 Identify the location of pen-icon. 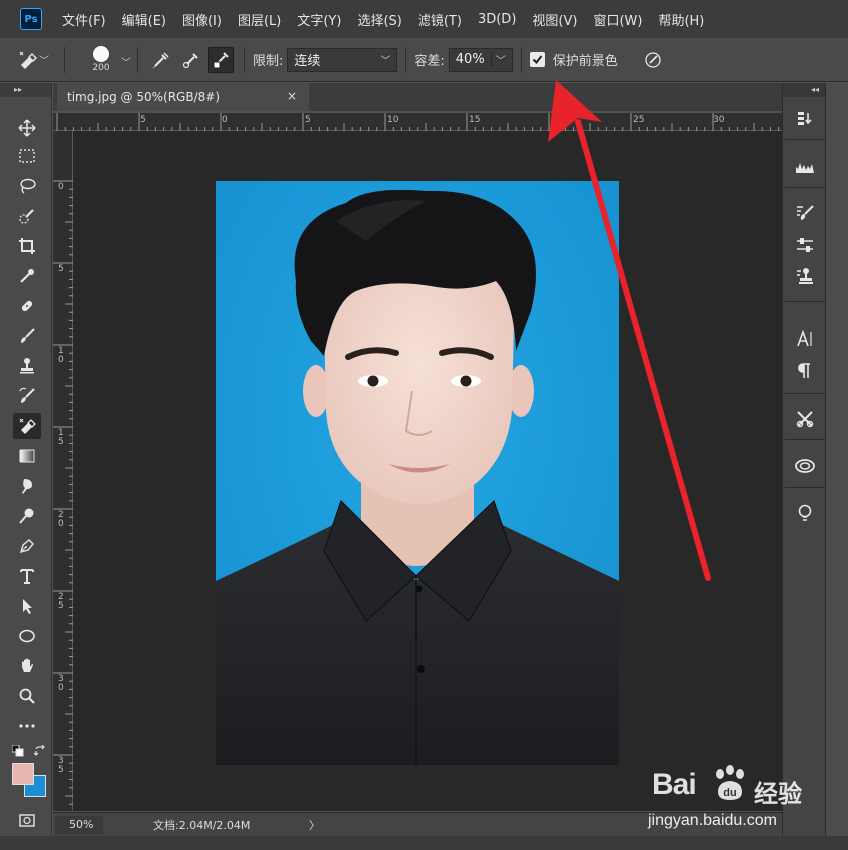
(26, 546).